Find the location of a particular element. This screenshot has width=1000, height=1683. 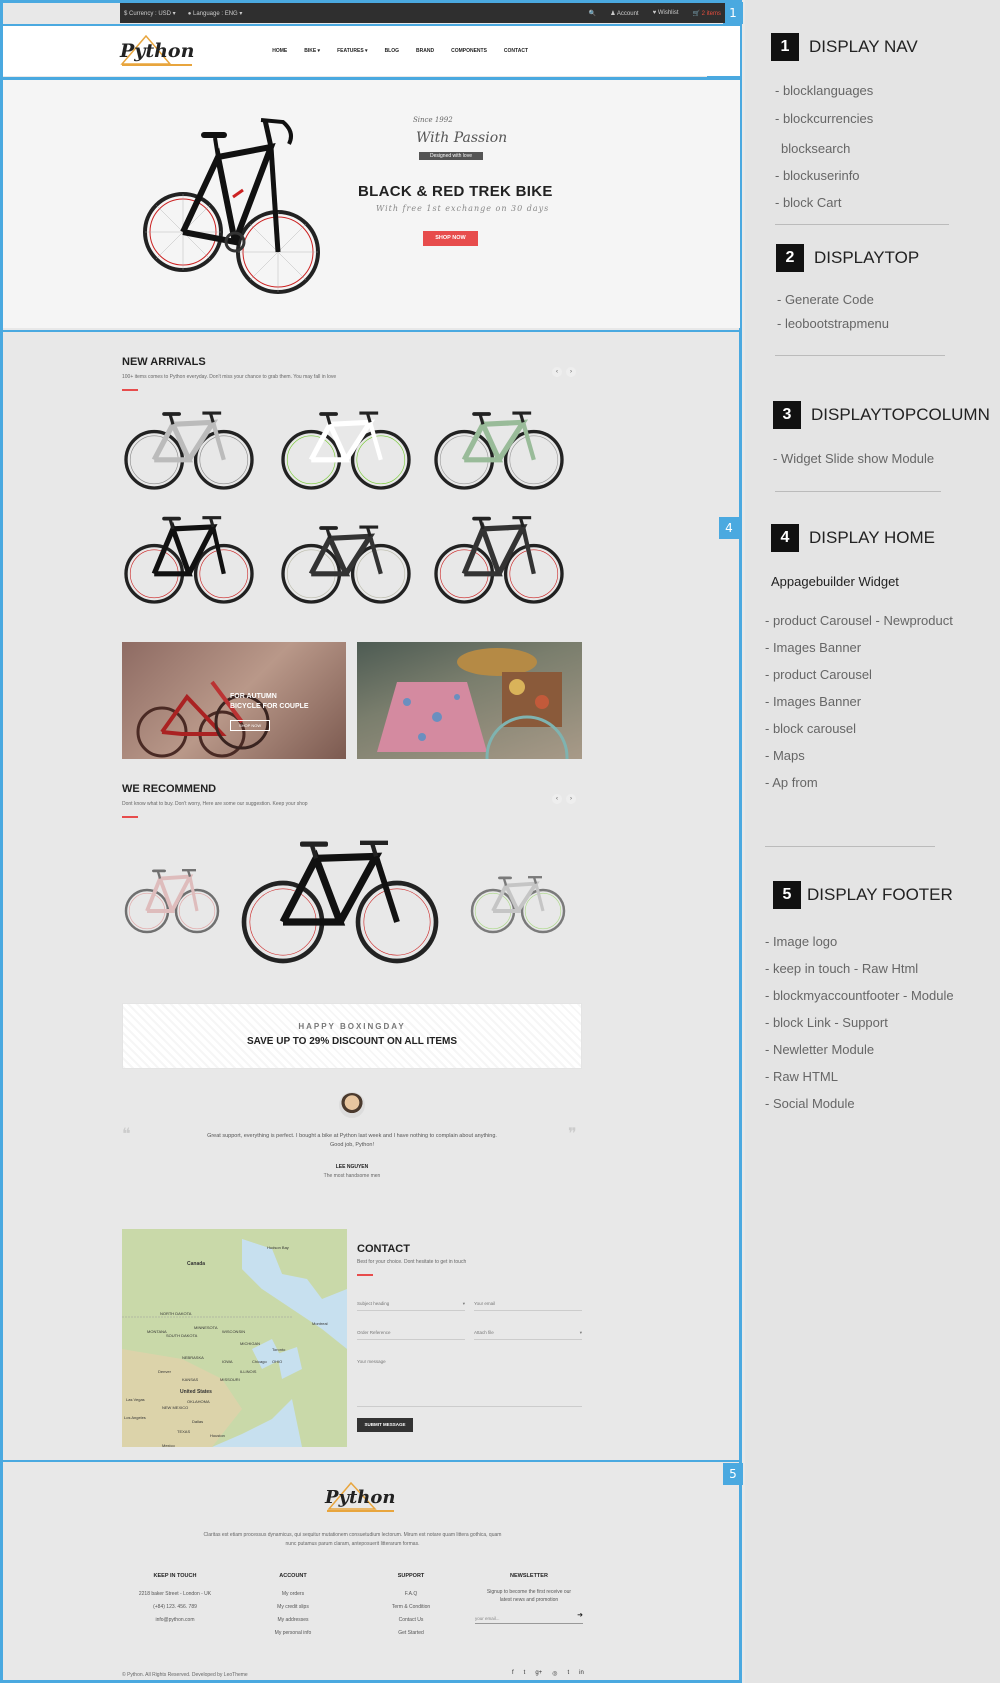

twitter-icon: t is located at coordinates (525, 1673).